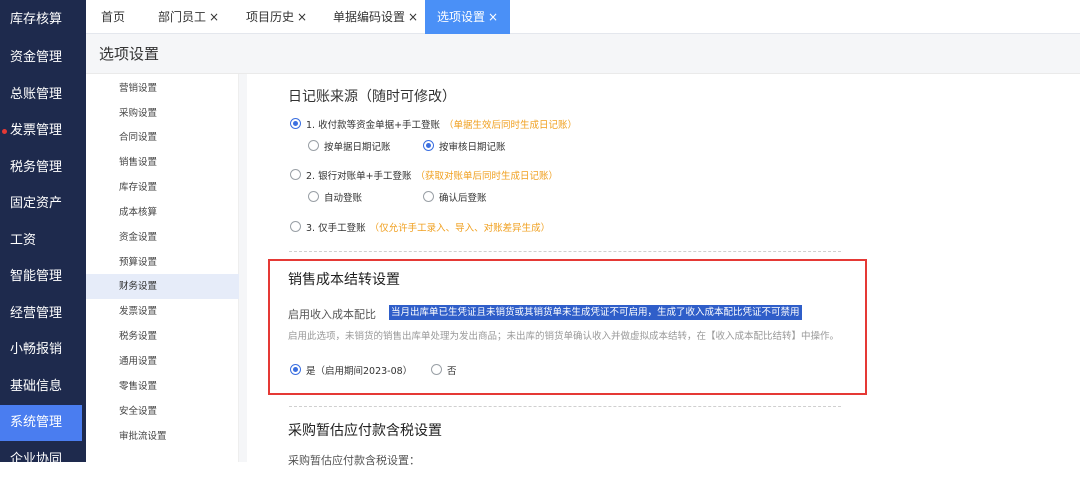 The height and width of the screenshot is (478, 1080). What do you see at coordinates (162, 411) in the screenshot?
I see `submenu-item-security: 安全设置` at bounding box center [162, 411].